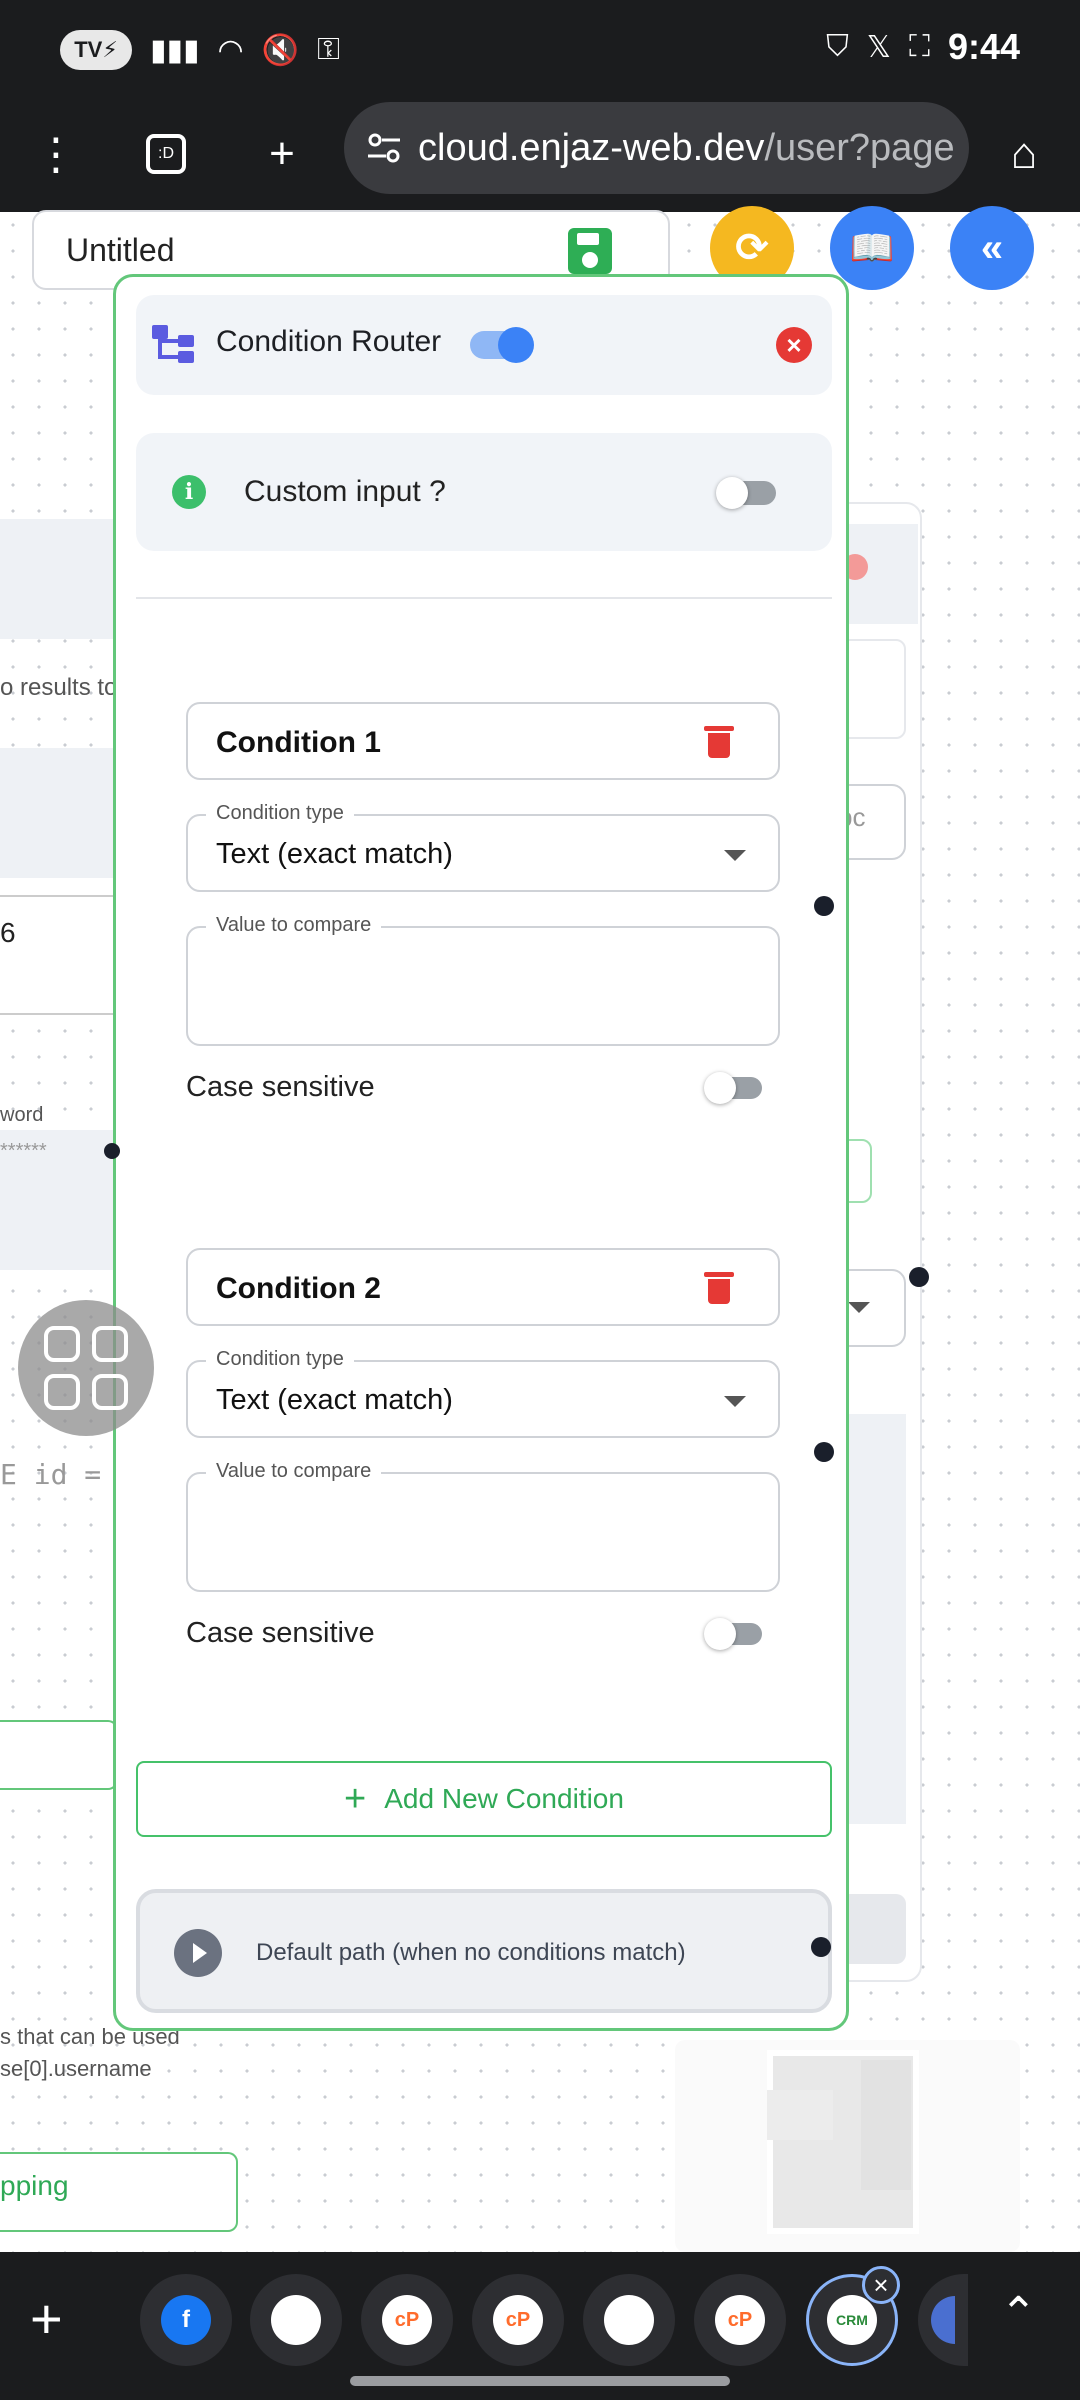  I want to click on key-icon: ⚿, so click(328, 49).